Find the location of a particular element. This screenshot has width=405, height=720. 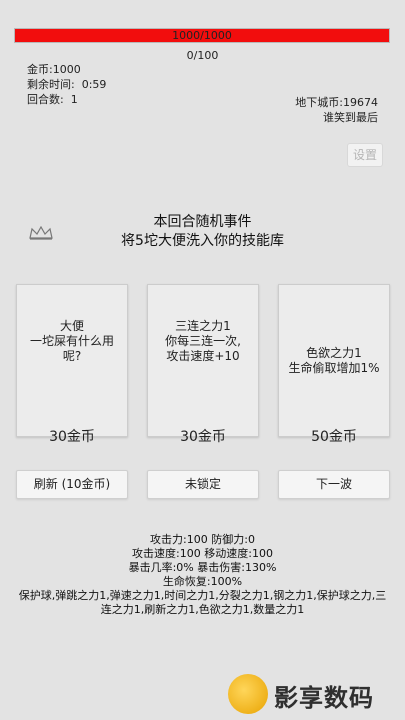

card-line: 一坨屎有什么用 is located at coordinates (71, 341).